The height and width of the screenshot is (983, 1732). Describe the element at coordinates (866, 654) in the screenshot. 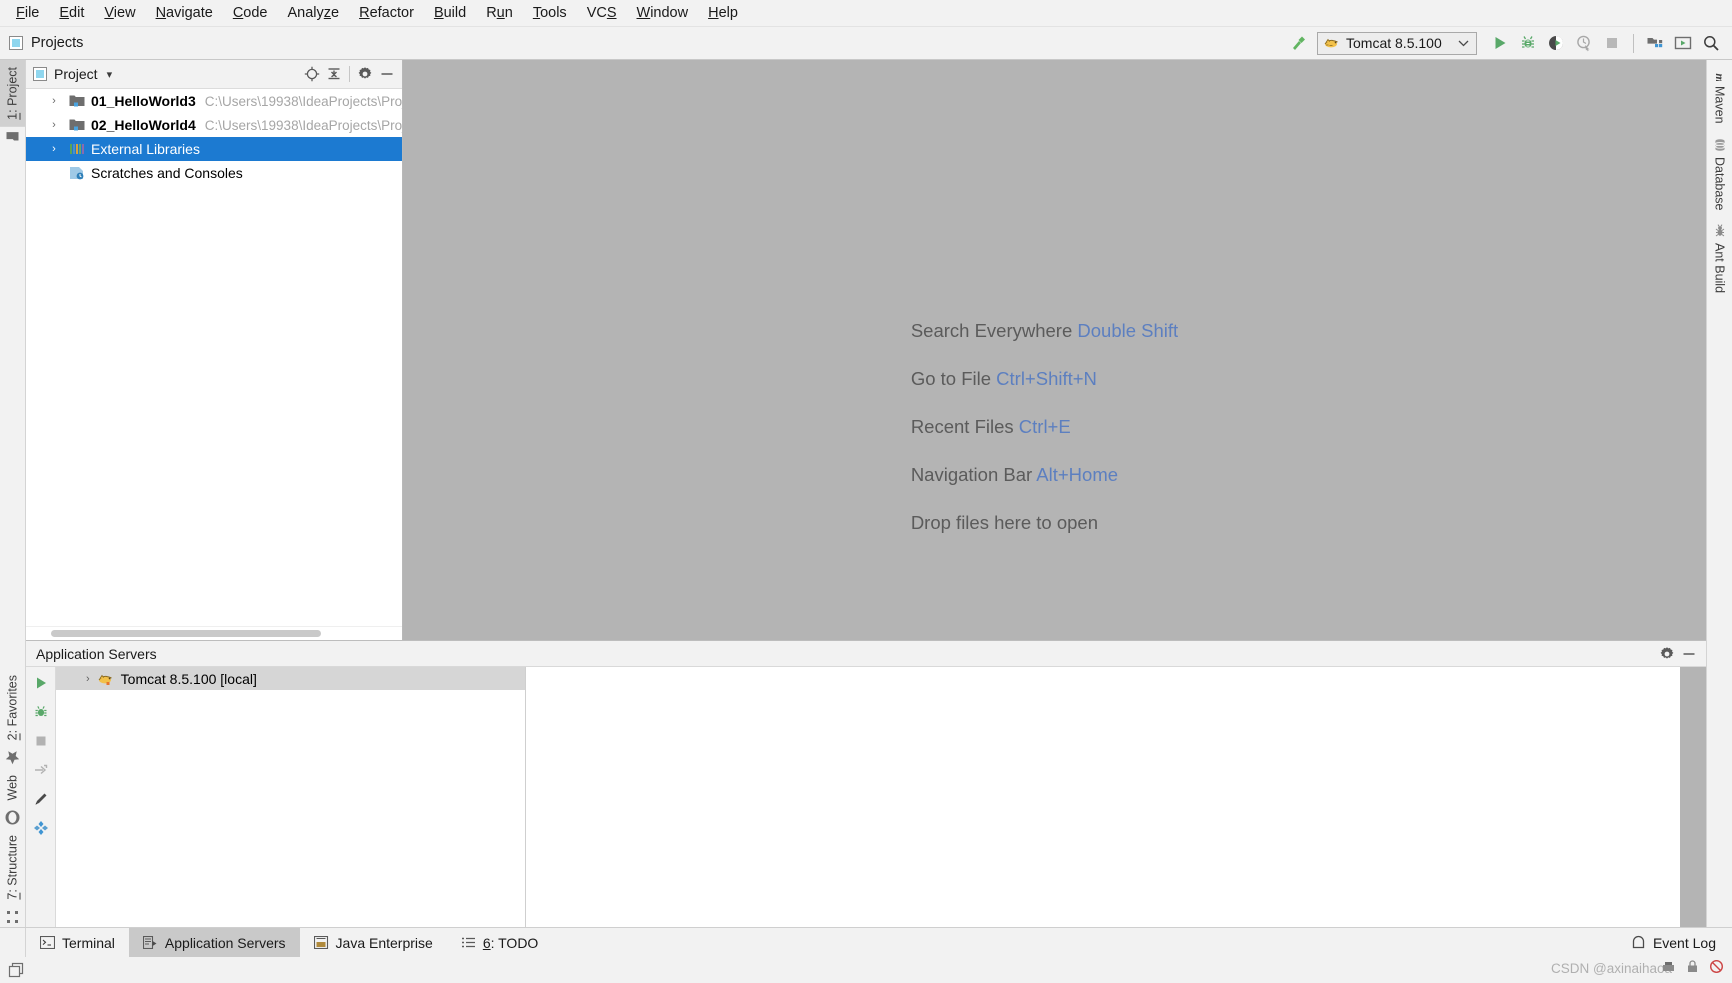

I see `bottom-window-header: Application Servers` at that location.